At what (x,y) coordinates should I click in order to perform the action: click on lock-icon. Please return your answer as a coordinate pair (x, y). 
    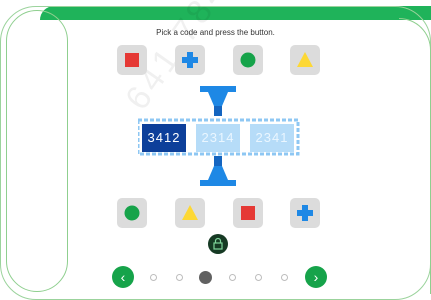
    Looking at the image, I should click on (218, 243).